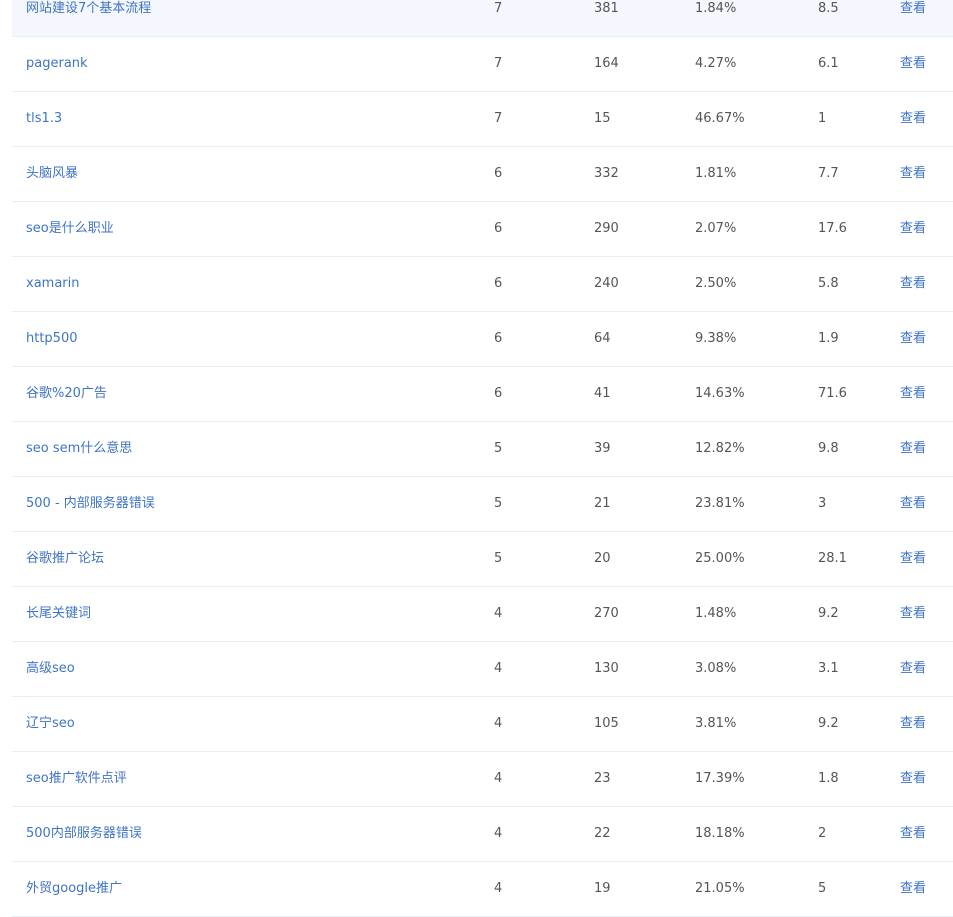 The width and height of the screenshot is (953, 917). I want to click on metric-4: 3.1, so click(828, 668).